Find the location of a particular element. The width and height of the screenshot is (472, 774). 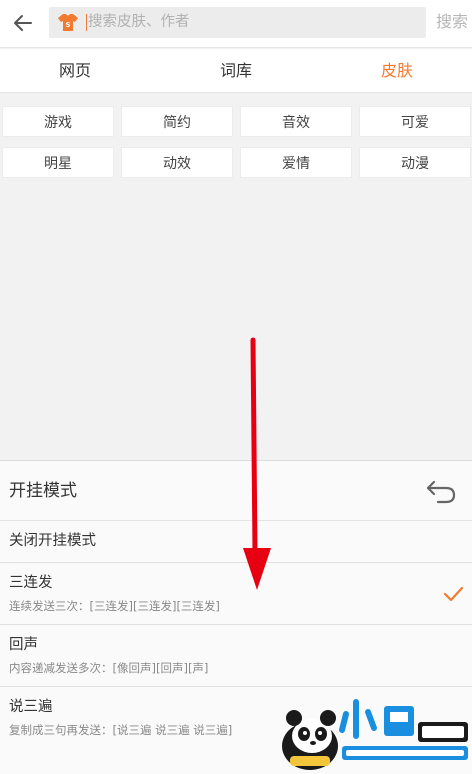

option-description: 内容递减发送多次：[像回声][回声][声] is located at coordinates (109, 668).